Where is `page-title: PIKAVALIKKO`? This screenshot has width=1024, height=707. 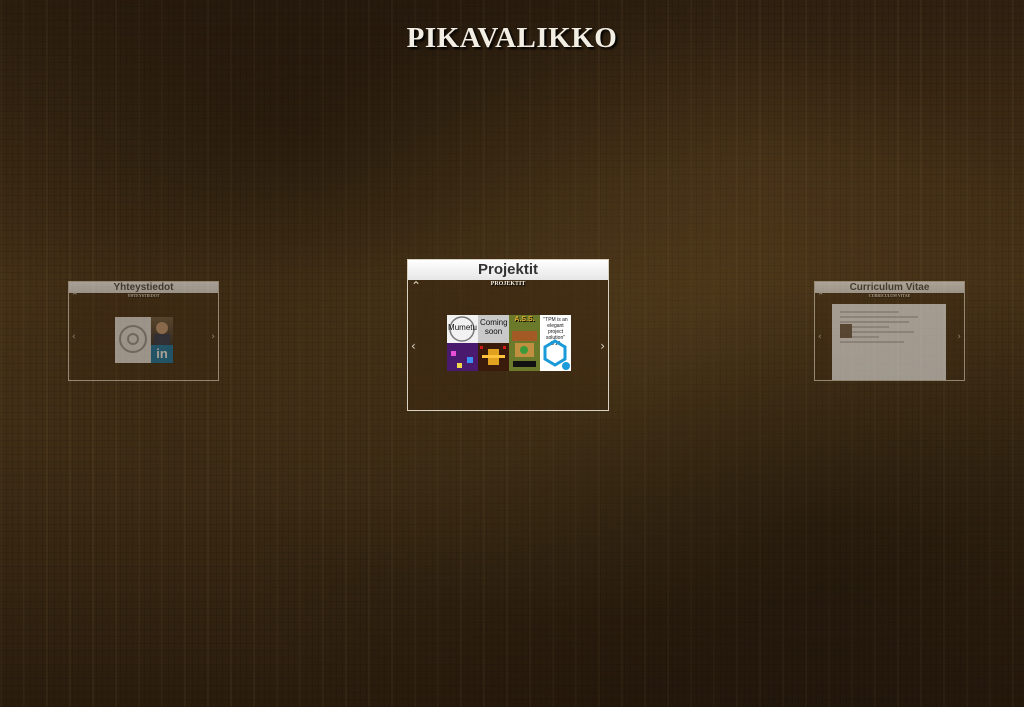 page-title: PIKAVALIKKO is located at coordinates (512, 38).